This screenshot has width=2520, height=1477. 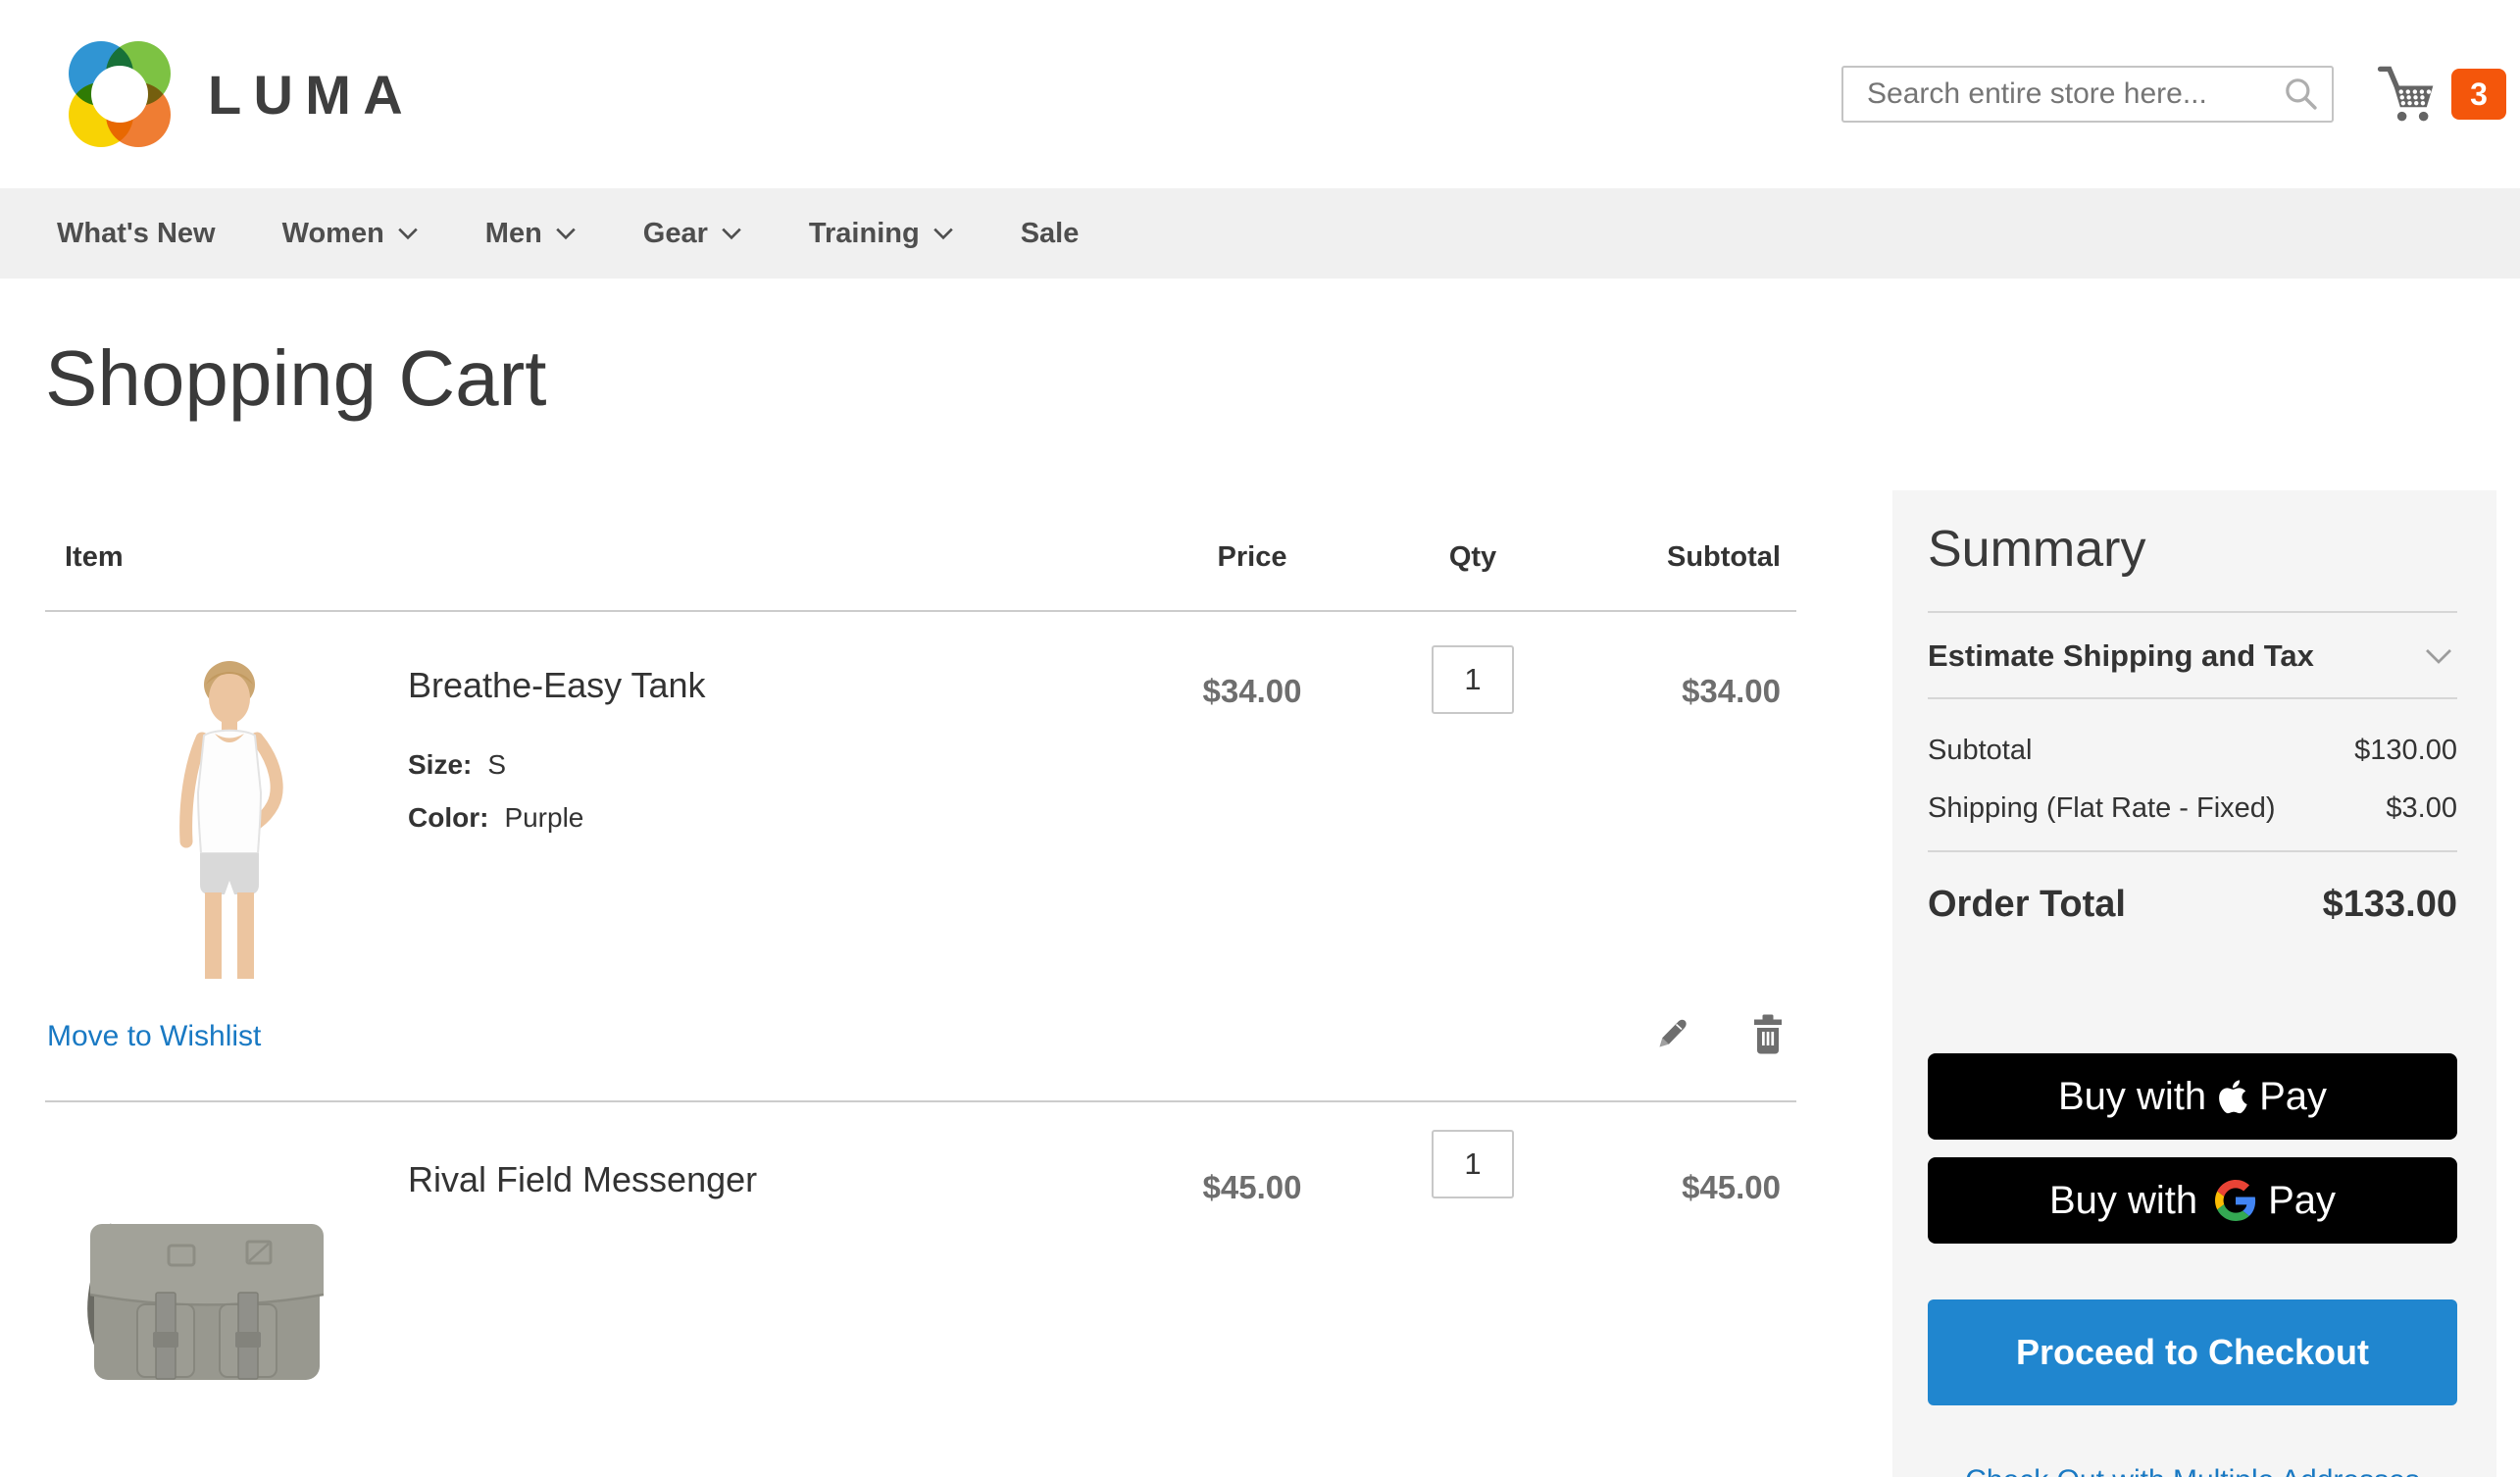 I want to click on summary-subtotal-row: Subtotal $130.00, so click(x=2192, y=733).